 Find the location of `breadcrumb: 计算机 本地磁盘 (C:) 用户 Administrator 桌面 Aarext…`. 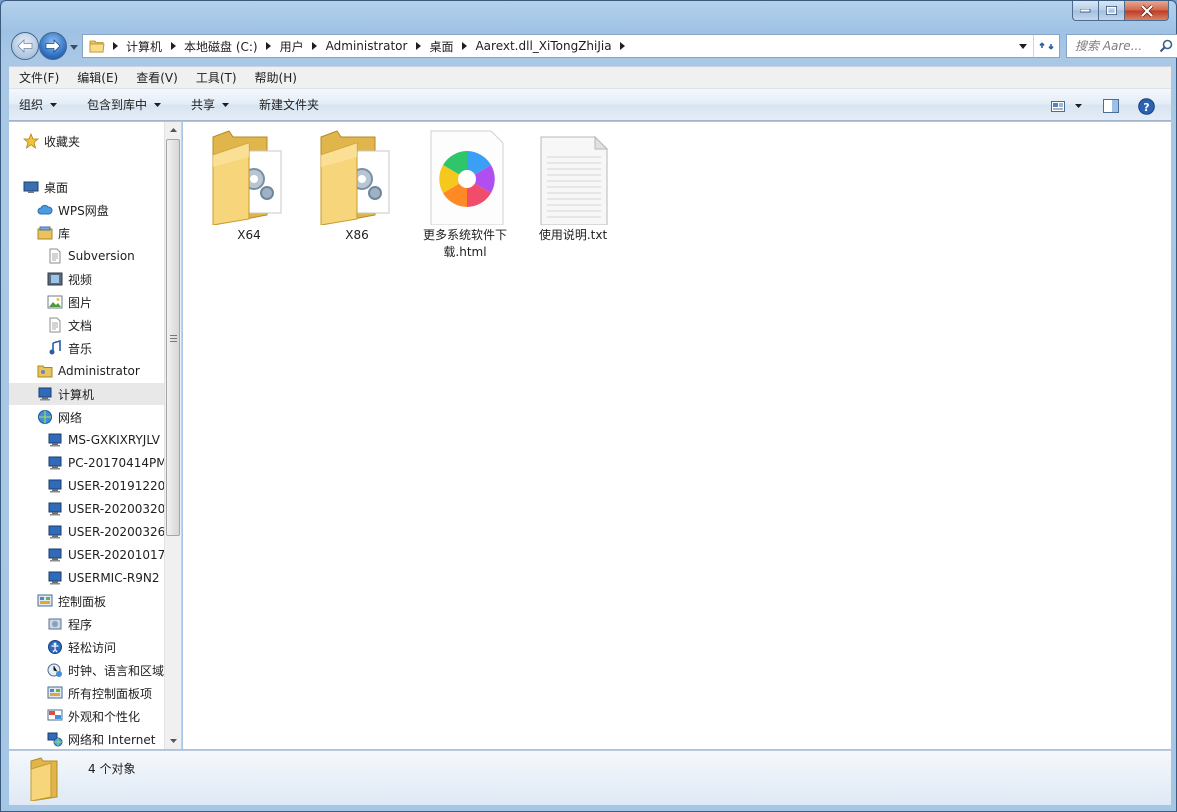

breadcrumb: 计算机 本地磁盘 (C:) 用户 Administrator 桌面 Aarext… is located at coordinates (375, 46).